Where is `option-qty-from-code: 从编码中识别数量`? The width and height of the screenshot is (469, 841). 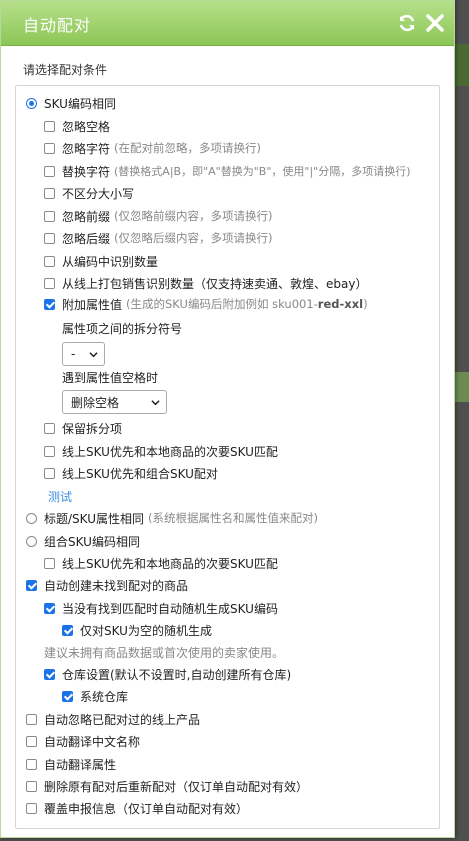 option-qty-from-code: 从编码中识别数量 is located at coordinates (101, 261).